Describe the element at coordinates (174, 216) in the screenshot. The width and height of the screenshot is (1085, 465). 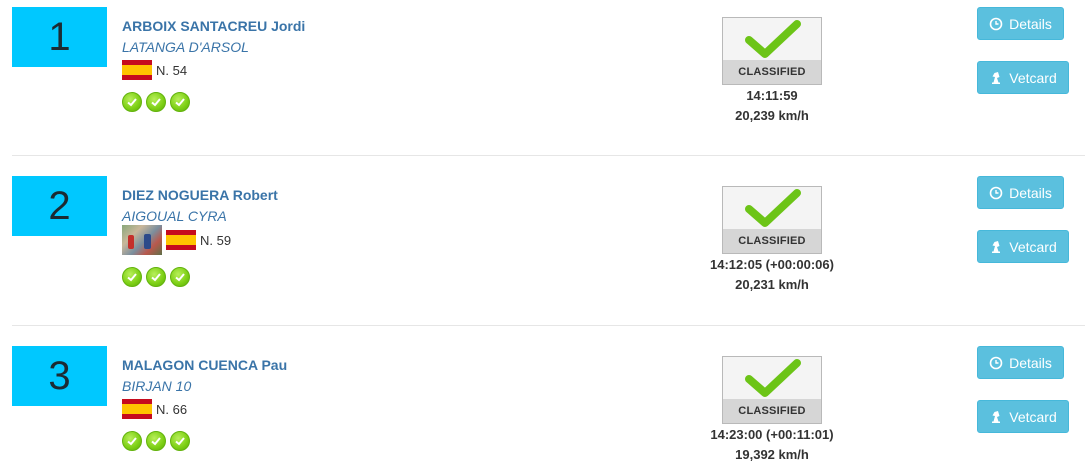
I see `horse-name-link: AIGOUAL CYRA` at that location.